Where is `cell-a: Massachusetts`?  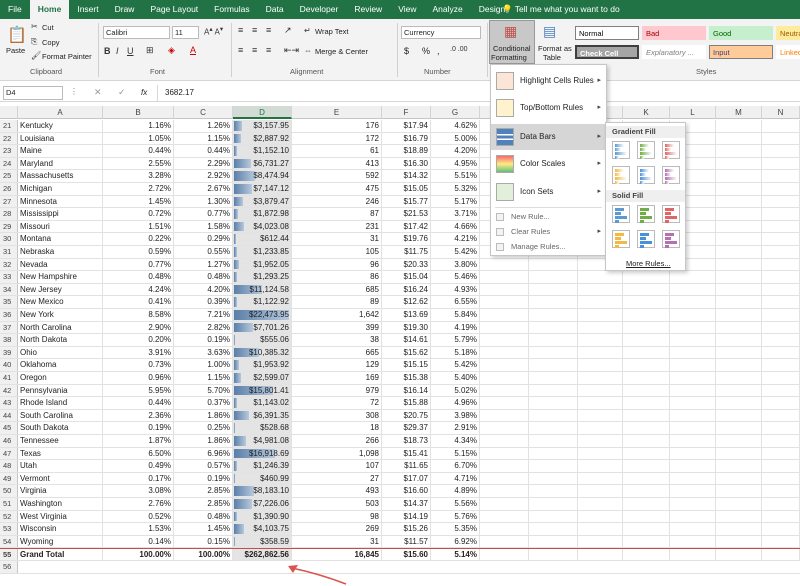 cell-a: Massachusetts is located at coordinates (60, 176).